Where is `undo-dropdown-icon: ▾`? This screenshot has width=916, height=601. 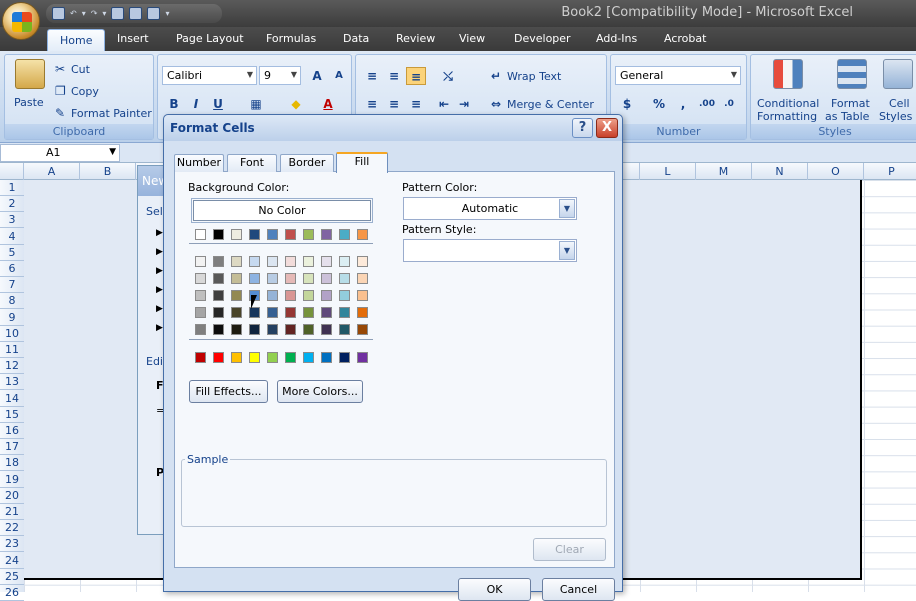 undo-dropdown-icon: ▾ is located at coordinates (84, 13).